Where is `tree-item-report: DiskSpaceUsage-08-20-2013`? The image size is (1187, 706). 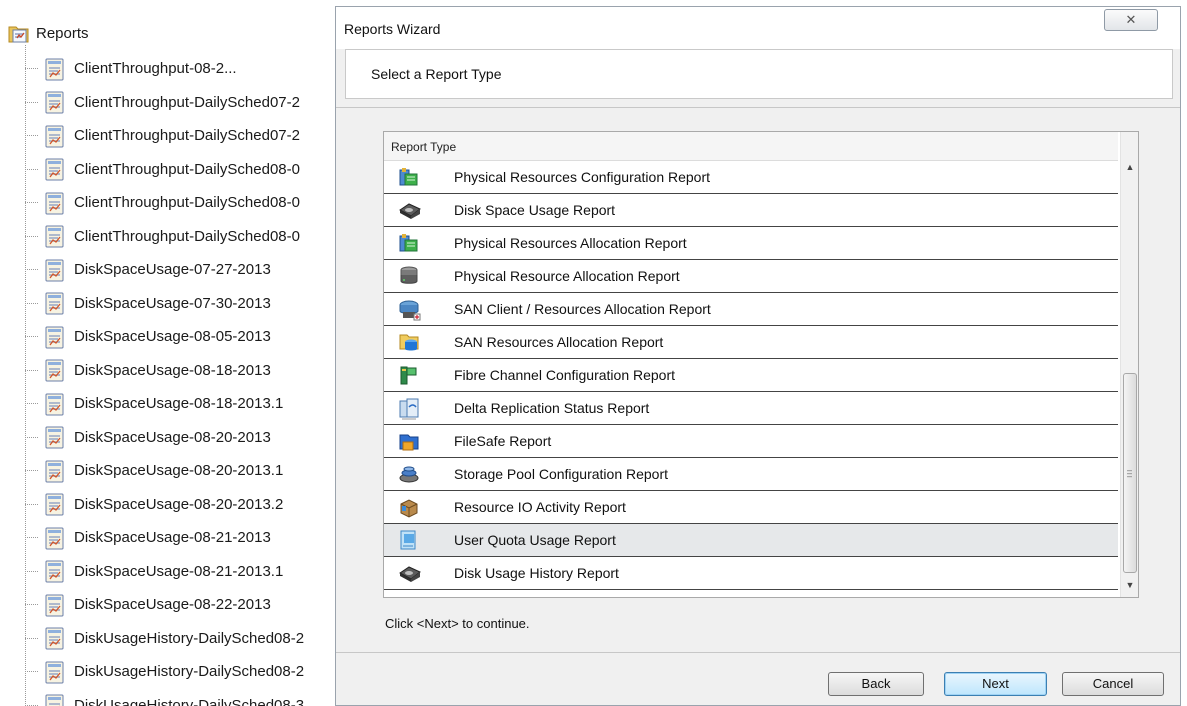 tree-item-report: DiskSpaceUsage-08-20-2013 is located at coordinates (148, 437).